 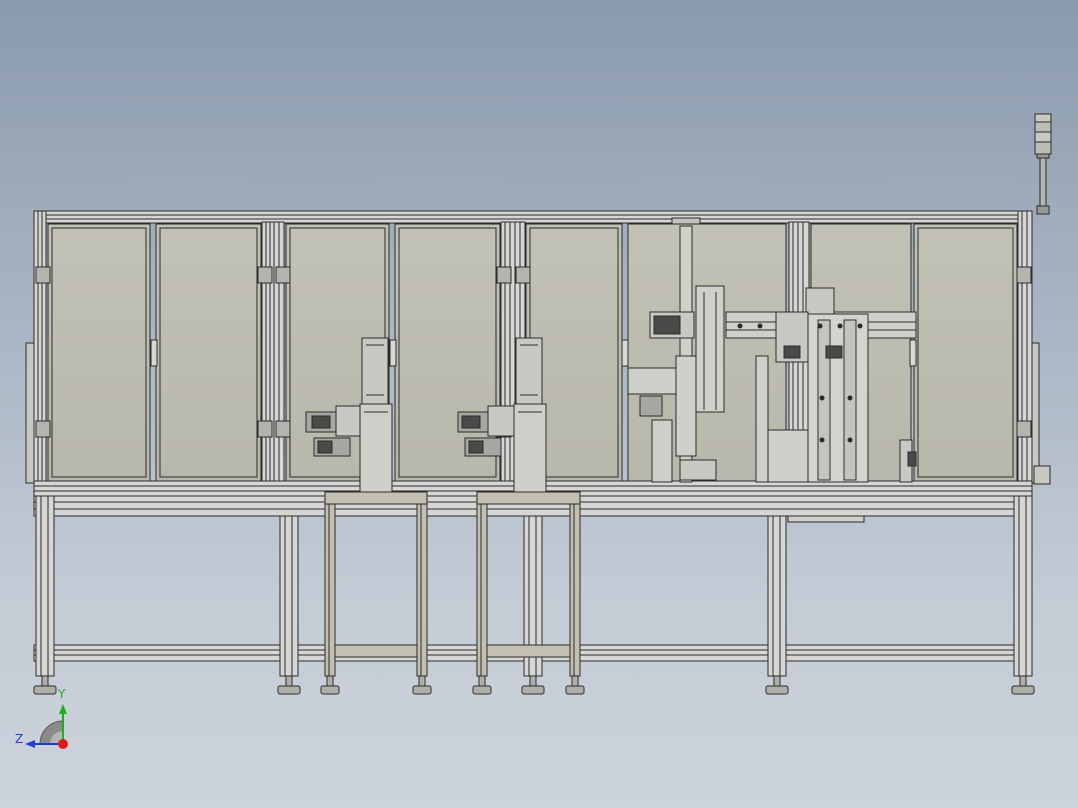 I want to click on leveling-foot-icon, so click(x=534, y=685).